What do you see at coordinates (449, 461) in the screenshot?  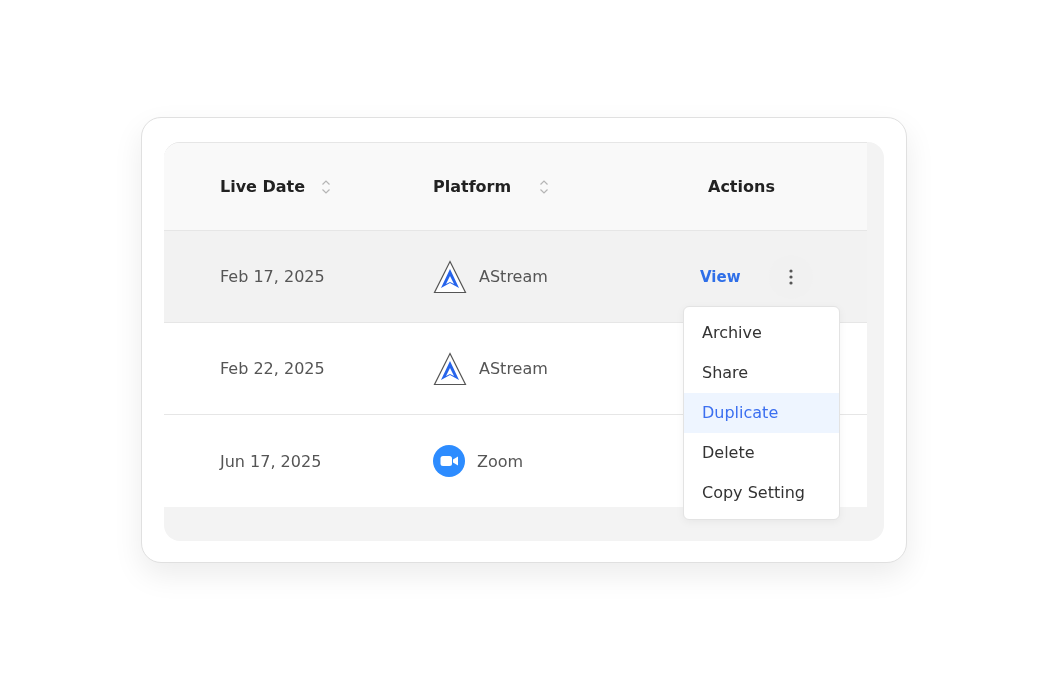 I see `video-camera-icon` at bounding box center [449, 461].